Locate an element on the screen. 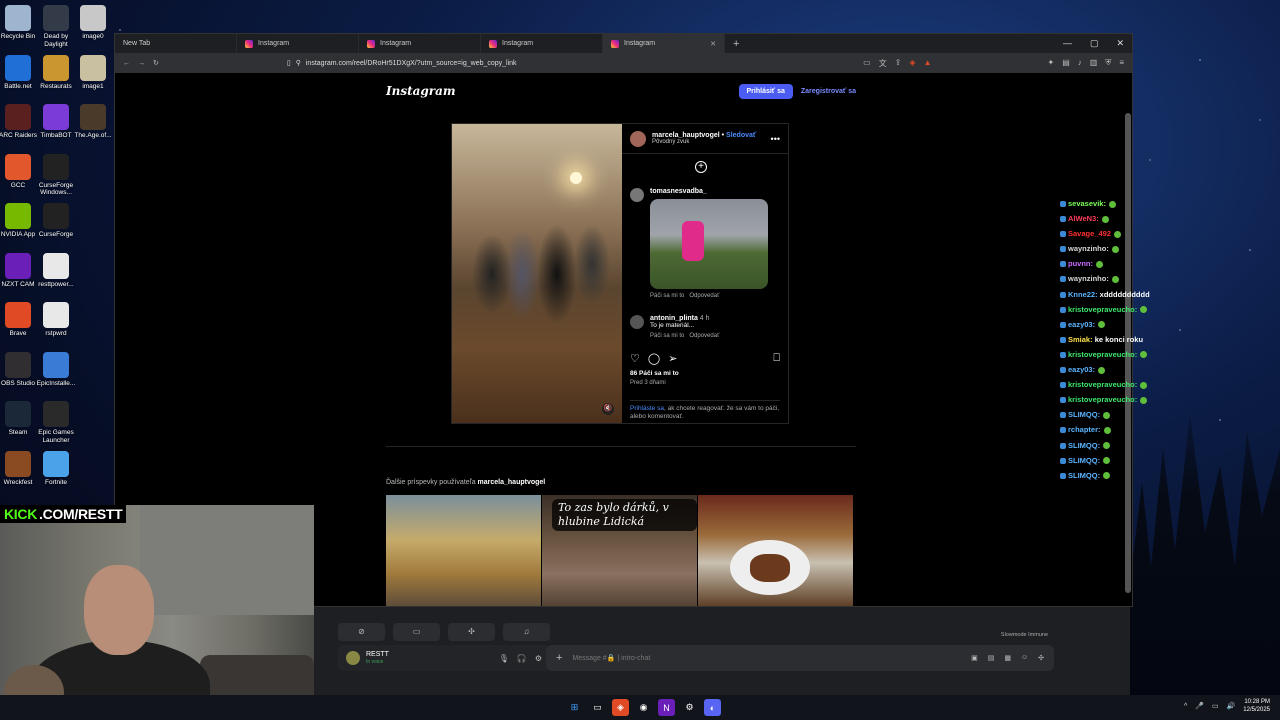  sidebar-icon: ▤ is located at coordinates (1066, 63).